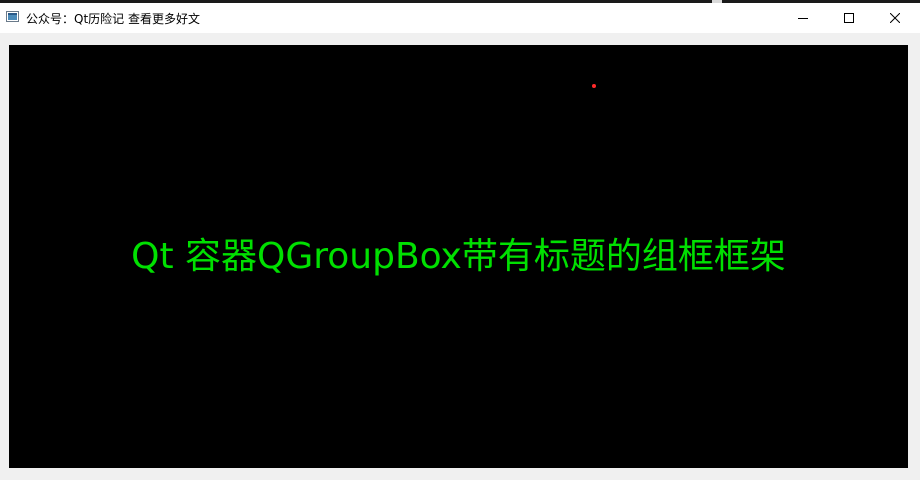  I want to click on title-bar: 公众号：Qt历险记 查看更多好文, so click(460, 18).